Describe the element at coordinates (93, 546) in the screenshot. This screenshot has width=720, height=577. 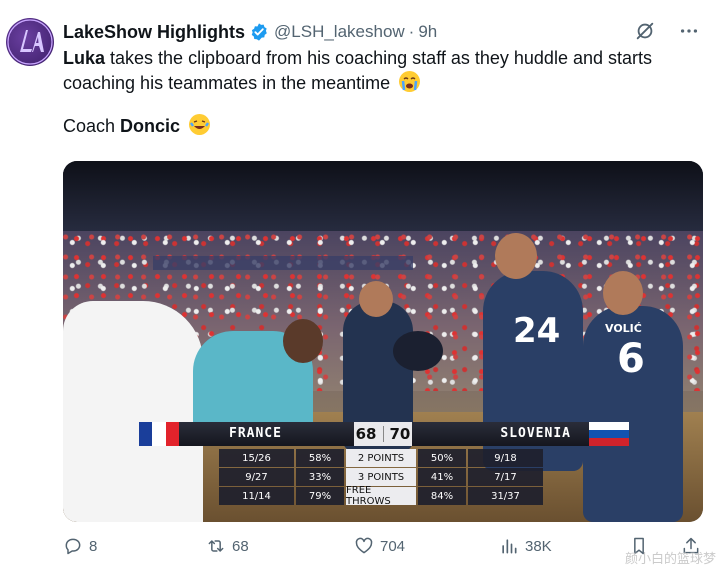
I see `reply-count: 8` at that location.